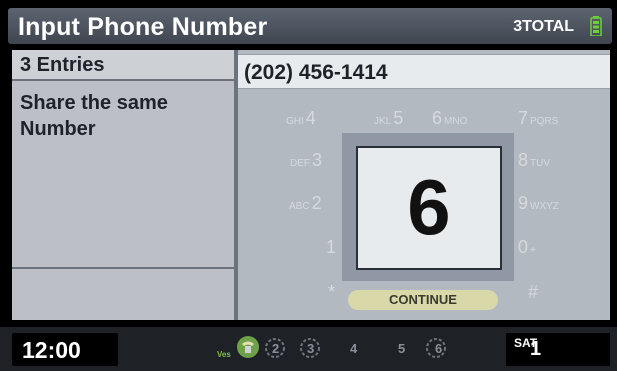  I want to click on key-hash-digit: #, so click(533, 292).